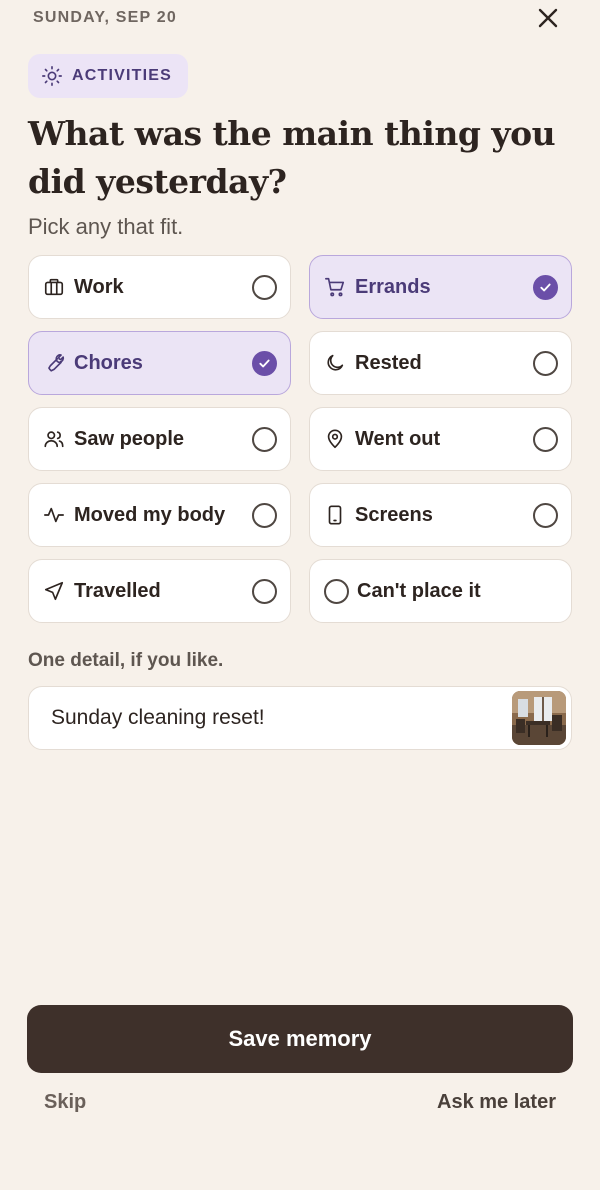 Image resolution: width=600 pixels, height=1190 pixels. Describe the element at coordinates (106, 226) in the screenshot. I see `question-hint: Pick any that fit.` at that location.